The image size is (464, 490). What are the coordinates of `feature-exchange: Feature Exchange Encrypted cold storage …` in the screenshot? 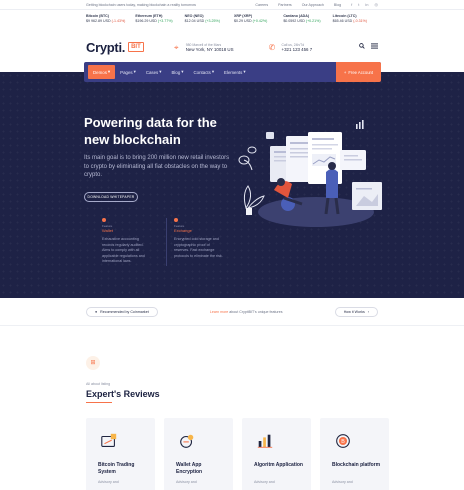 It's located at (195, 242).